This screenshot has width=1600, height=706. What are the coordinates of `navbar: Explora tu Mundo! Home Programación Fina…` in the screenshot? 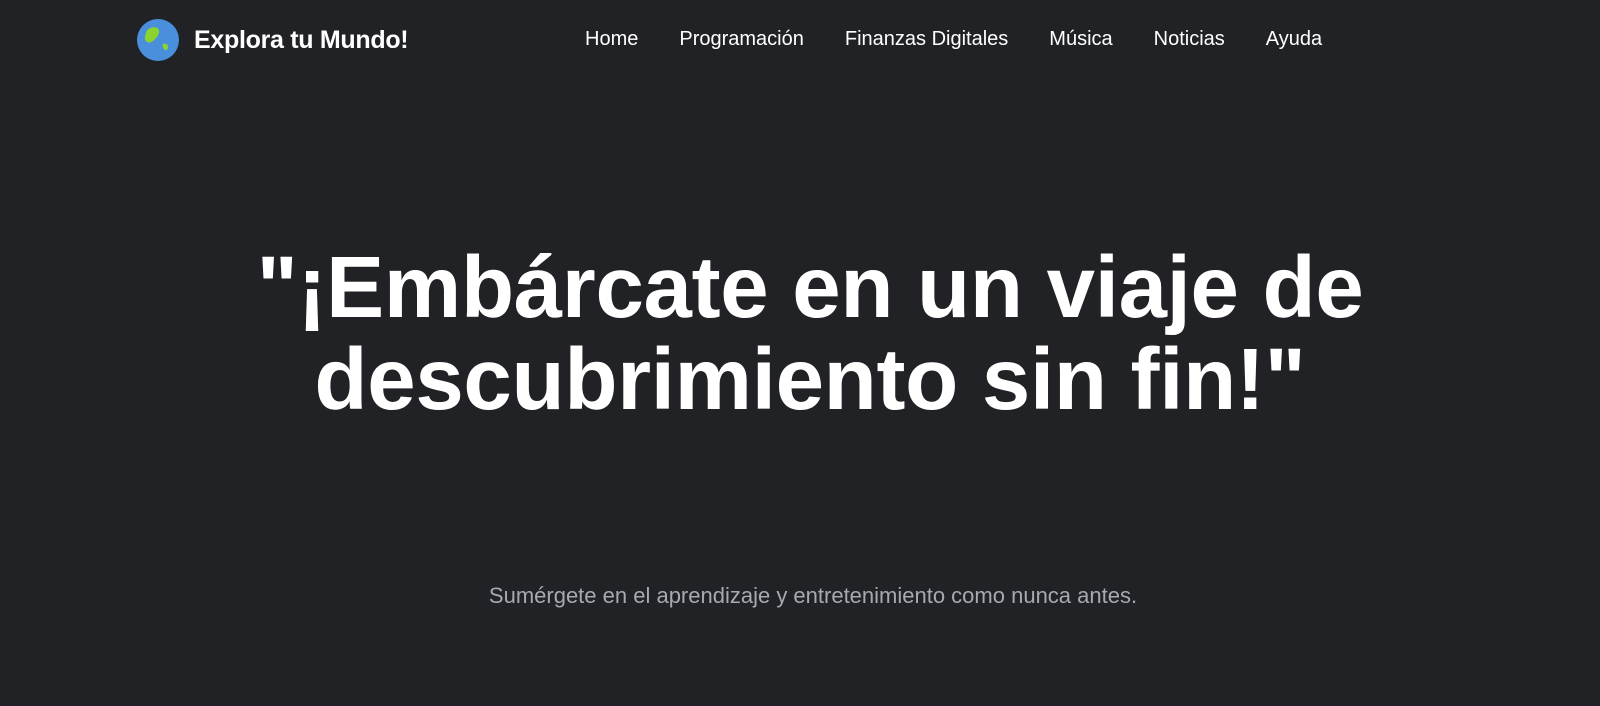 It's located at (800, 40).